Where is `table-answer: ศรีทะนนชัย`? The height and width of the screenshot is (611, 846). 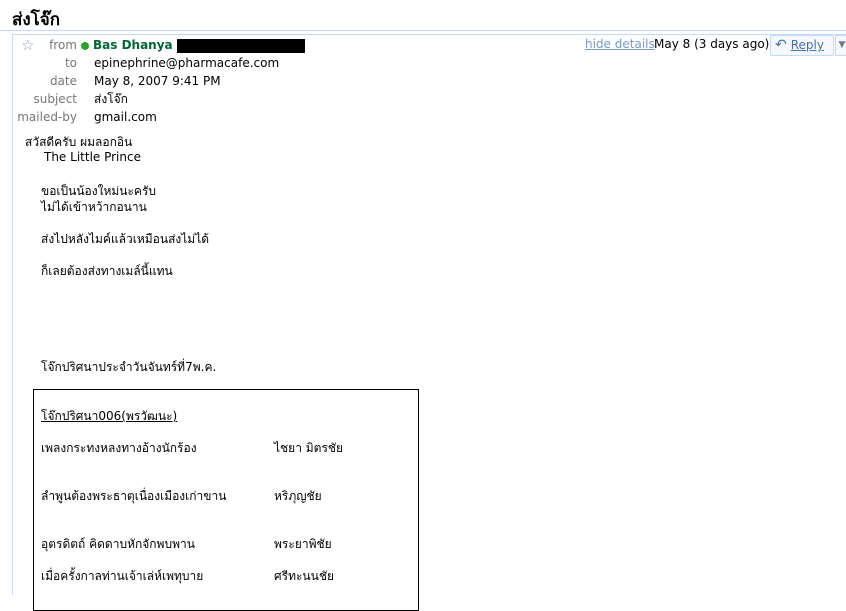
table-answer: ศรีทะนนชัย is located at coordinates (304, 576).